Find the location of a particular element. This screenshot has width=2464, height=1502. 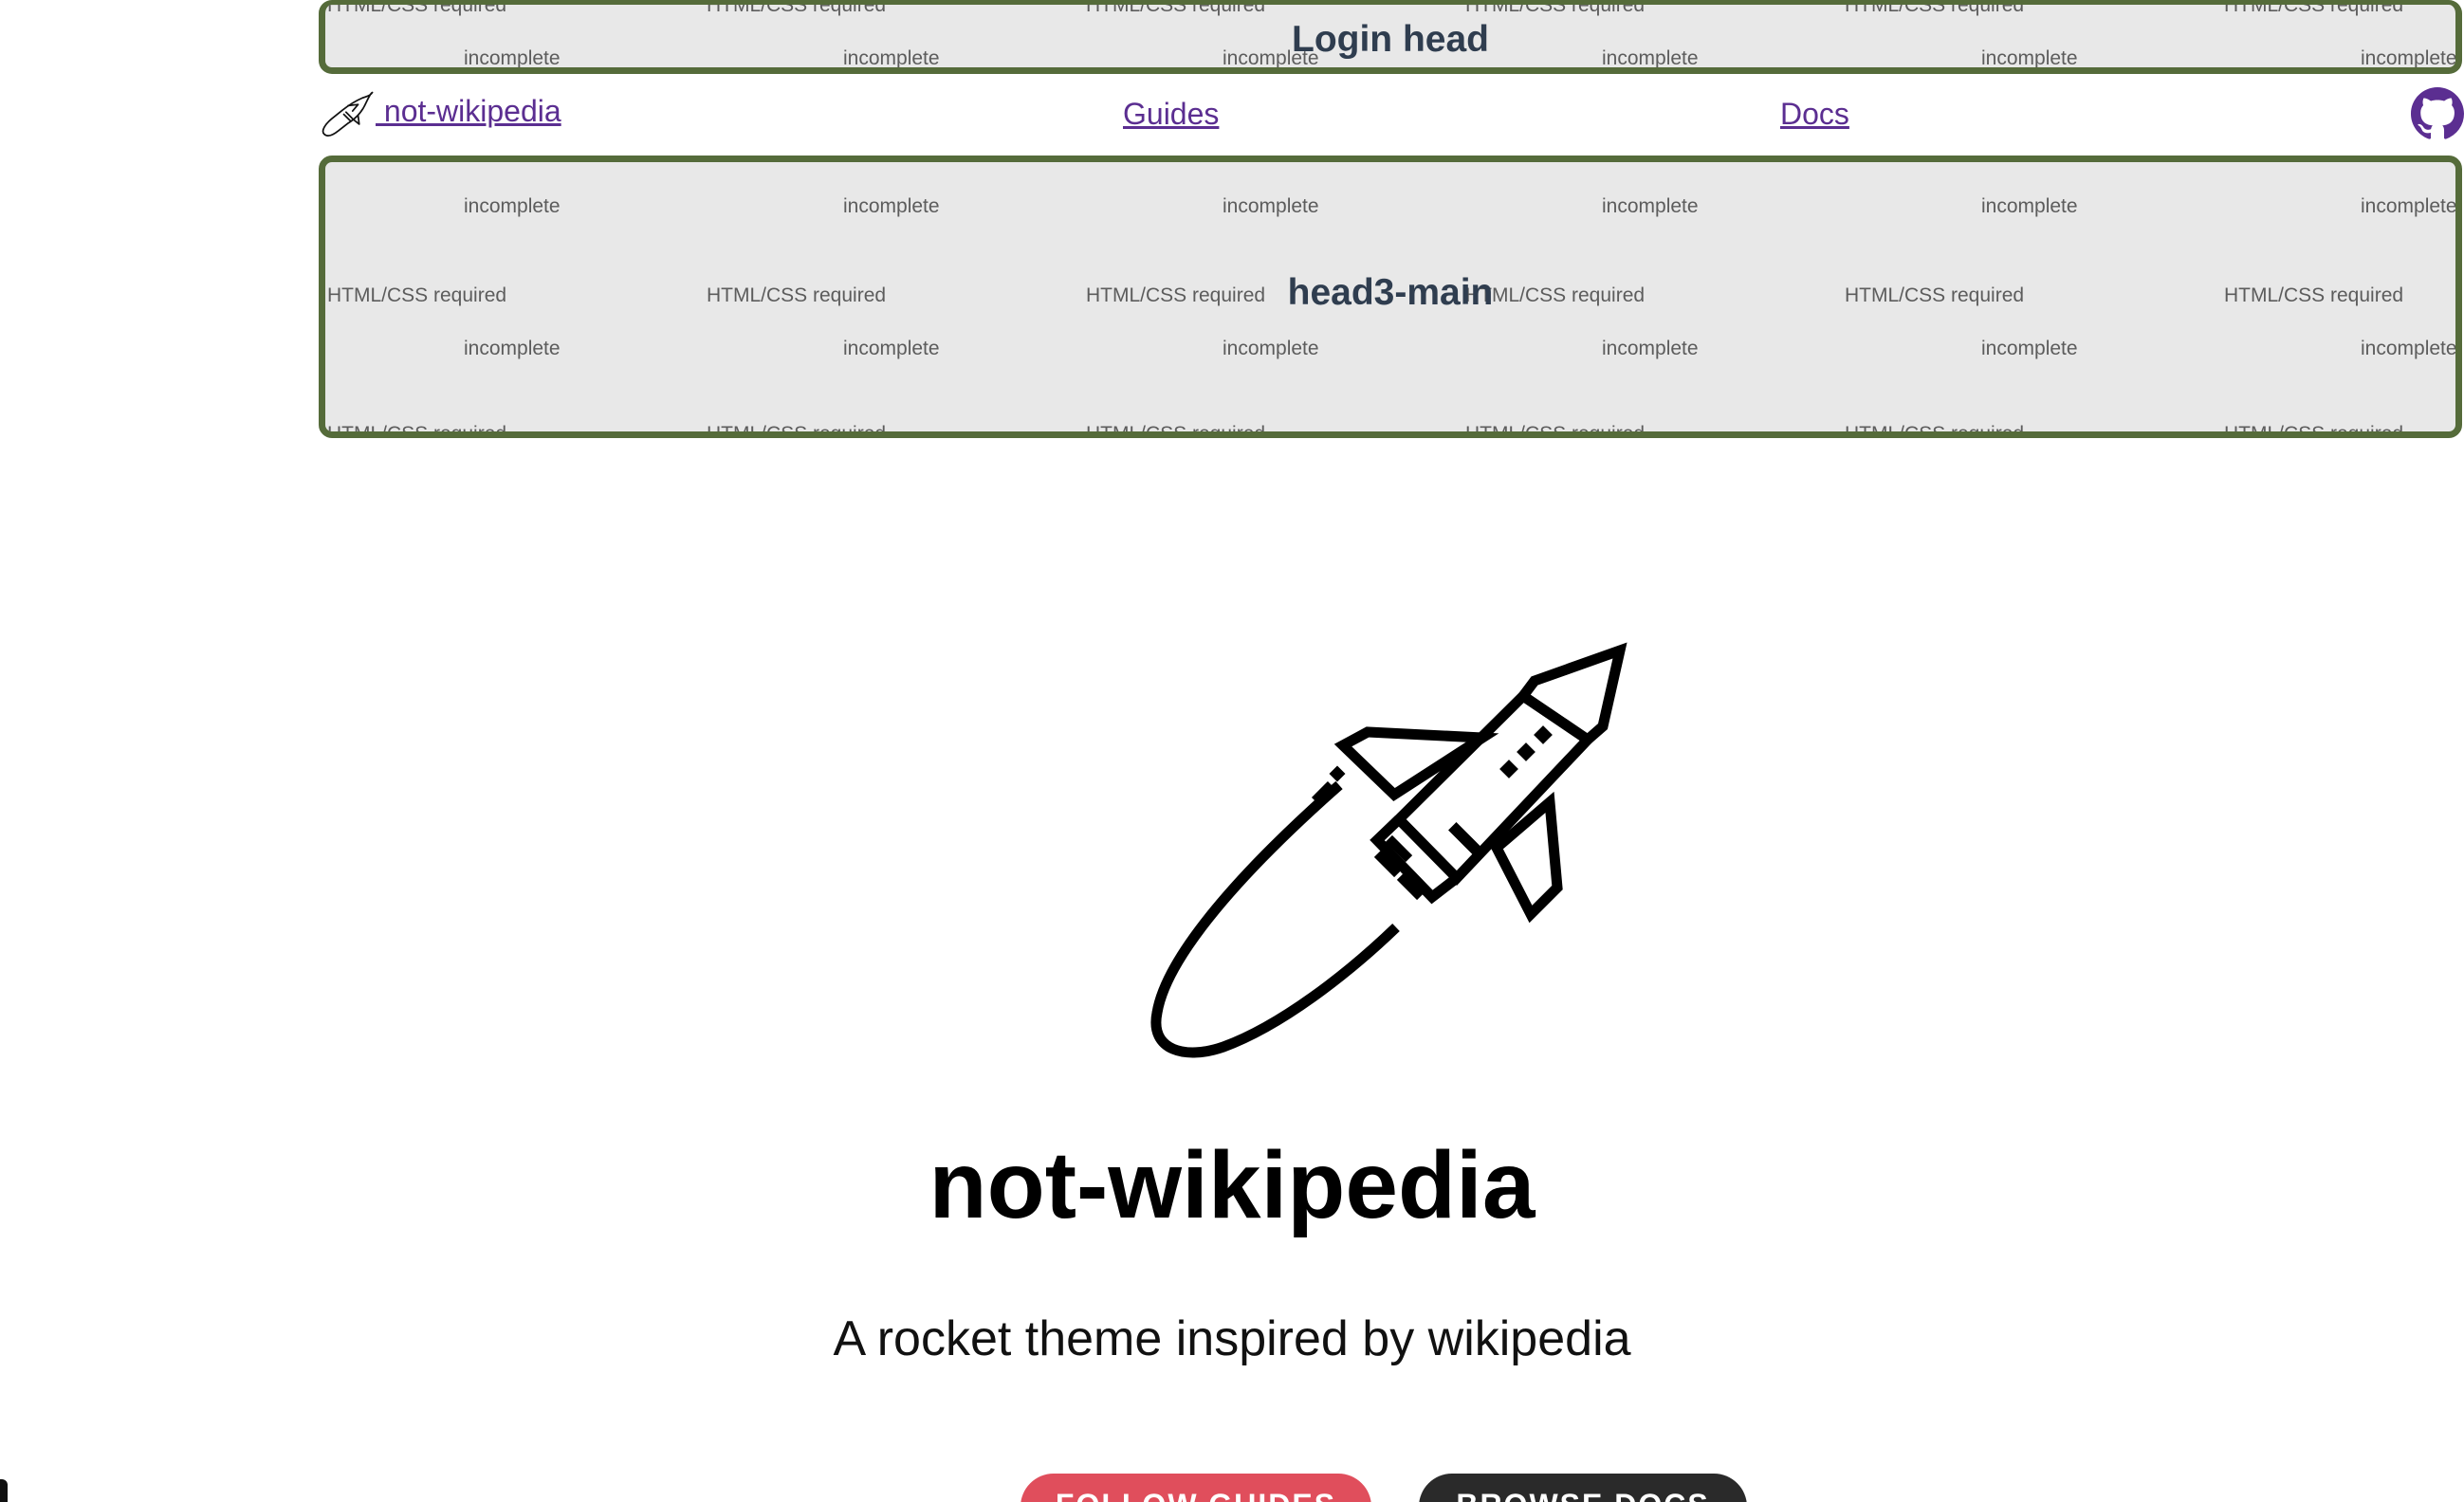

login-head-title: Login head is located at coordinates (1390, 39).